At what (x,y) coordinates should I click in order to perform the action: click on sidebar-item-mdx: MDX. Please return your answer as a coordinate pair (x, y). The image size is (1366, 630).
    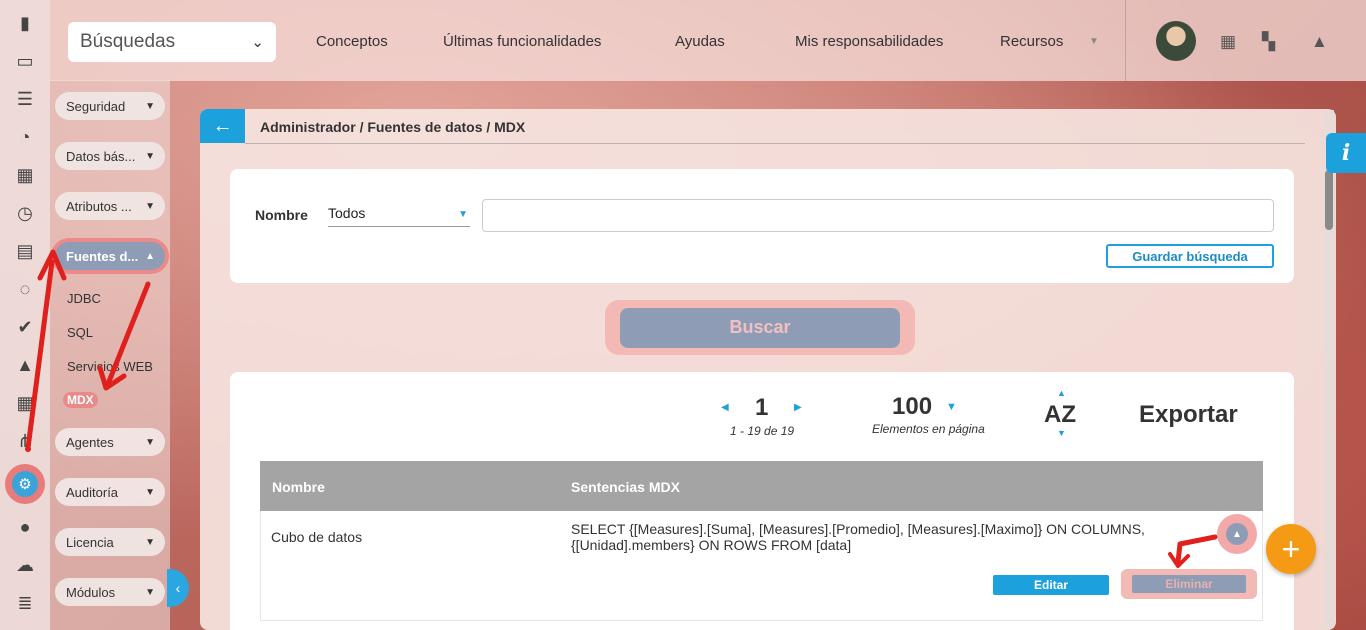
    Looking at the image, I should click on (80, 400).